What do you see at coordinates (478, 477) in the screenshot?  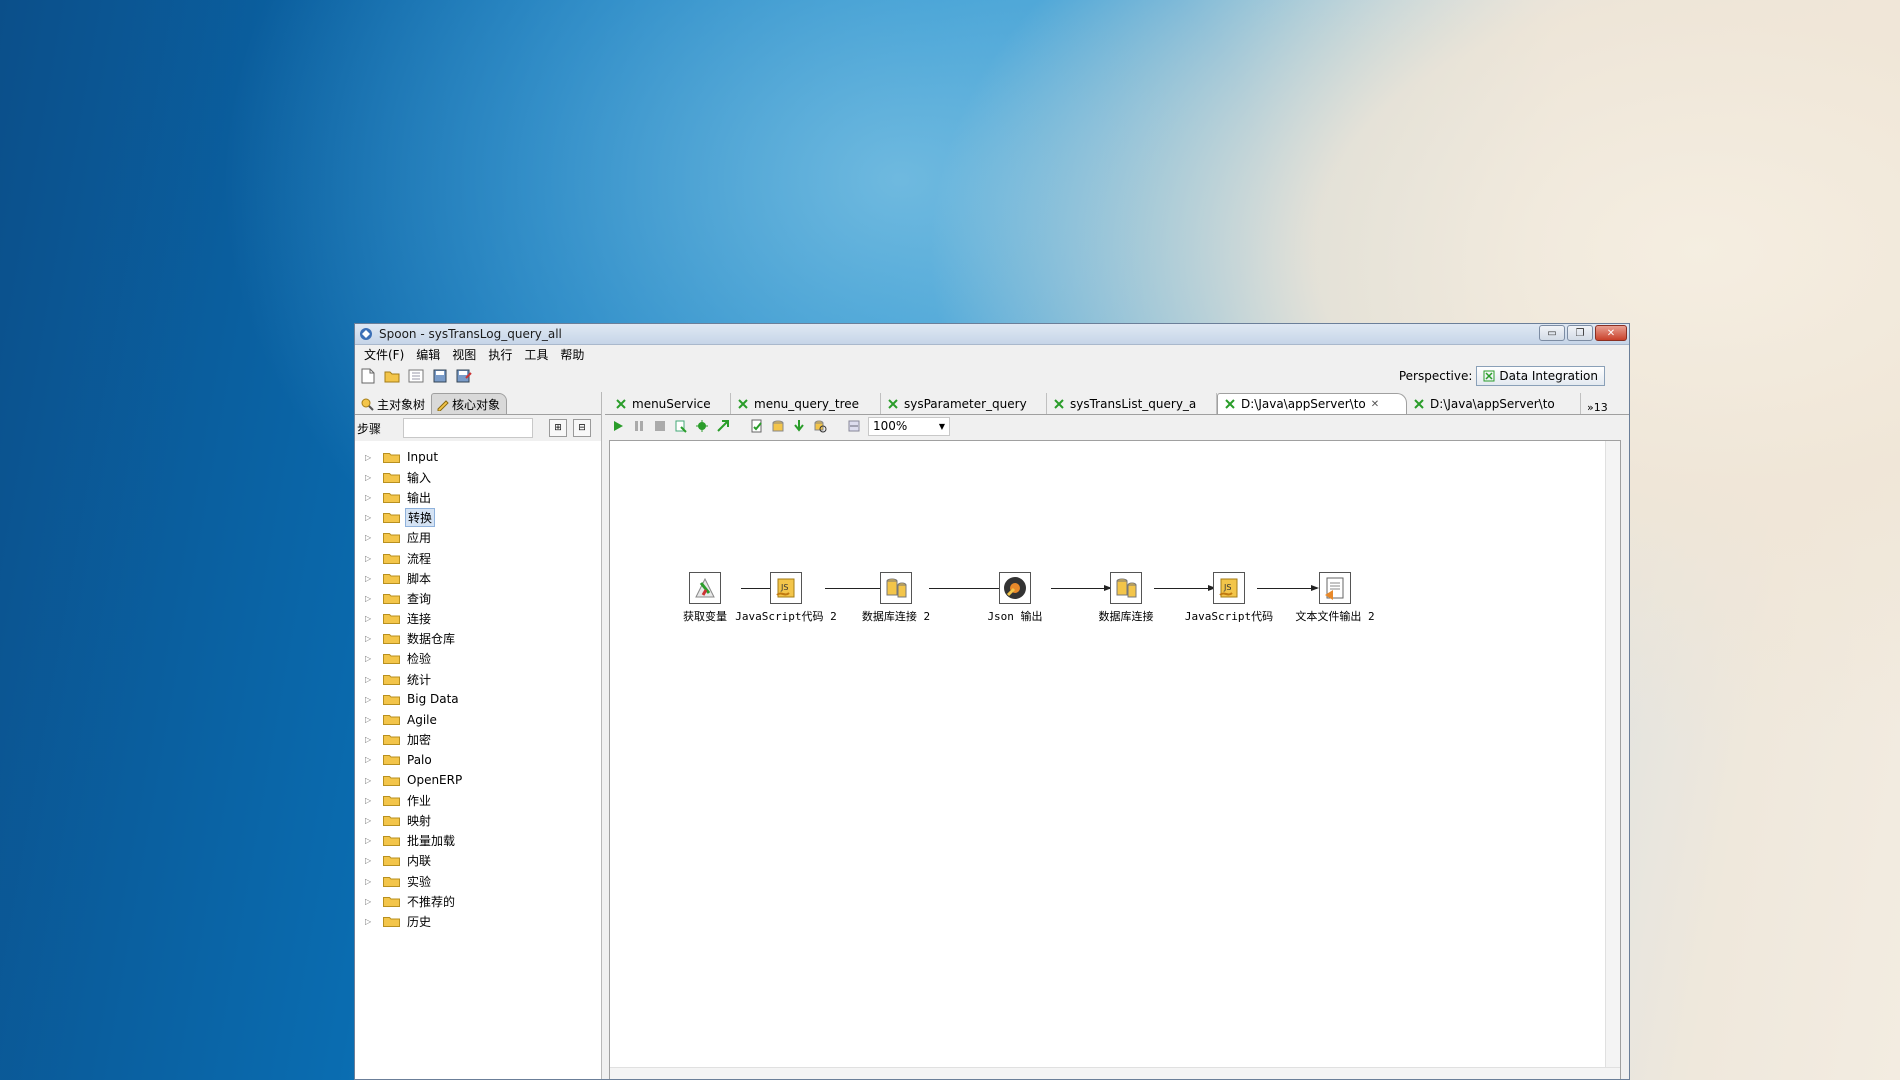 I see `tree-folder-input-cn: ▷ 输入` at bounding box center [478, 477].